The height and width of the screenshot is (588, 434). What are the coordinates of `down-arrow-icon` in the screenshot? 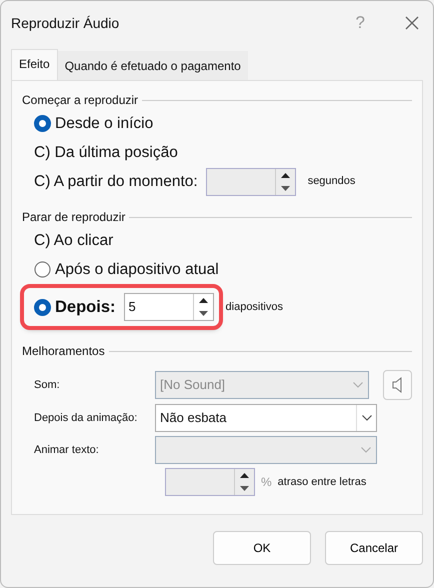 It's located at (203, 313).